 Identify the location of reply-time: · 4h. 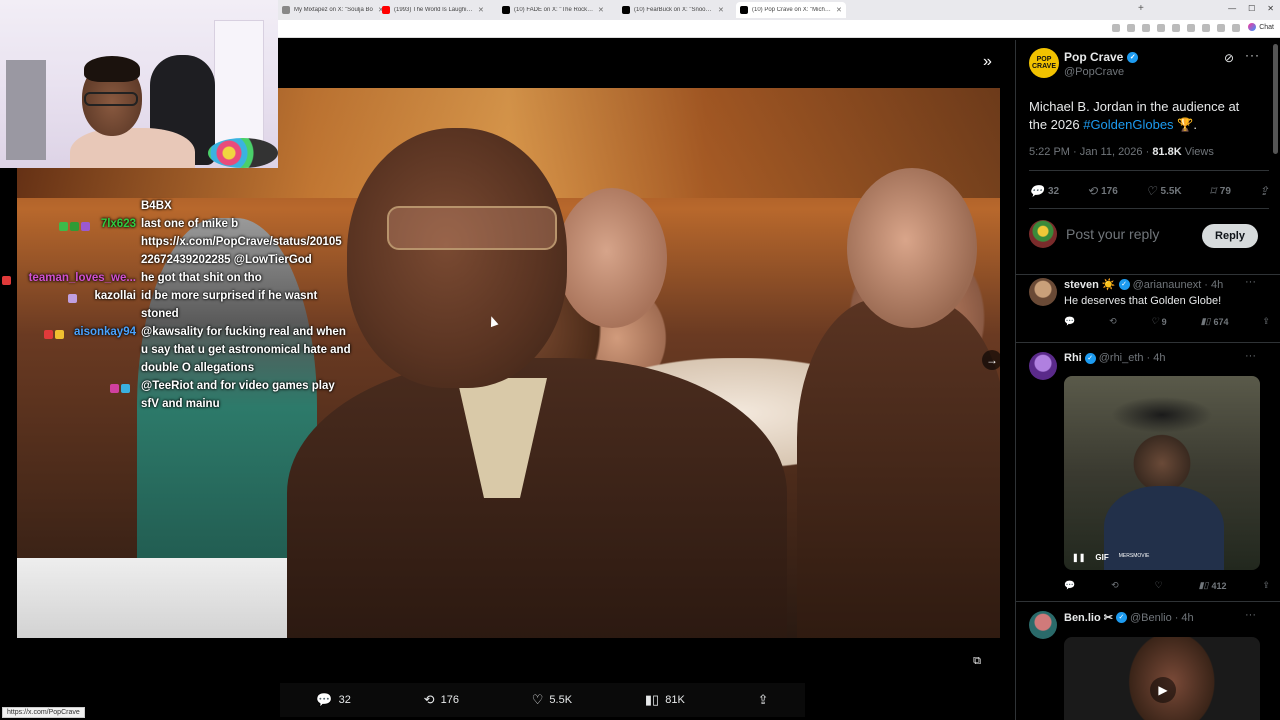
(1156, 358).